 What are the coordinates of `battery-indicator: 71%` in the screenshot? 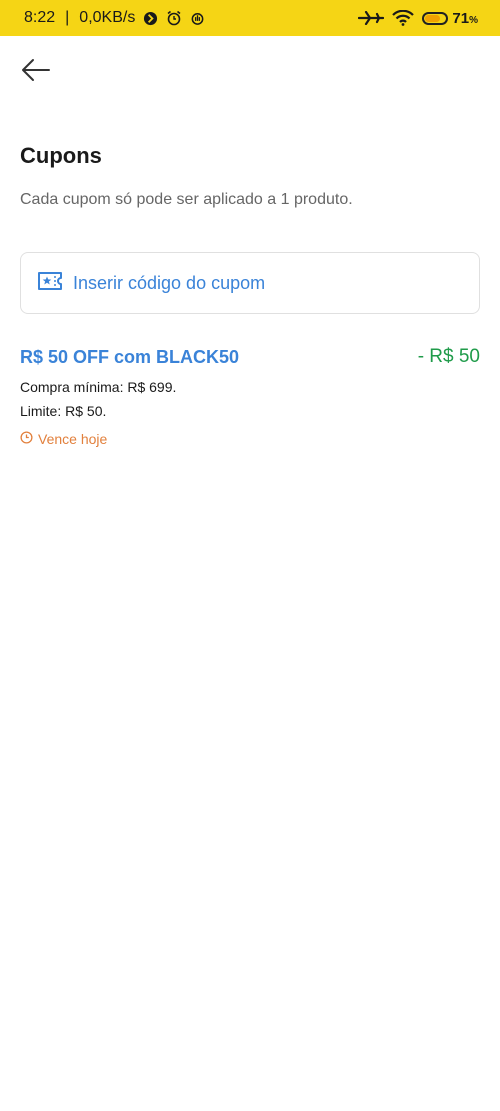 It's located at (450, 18).